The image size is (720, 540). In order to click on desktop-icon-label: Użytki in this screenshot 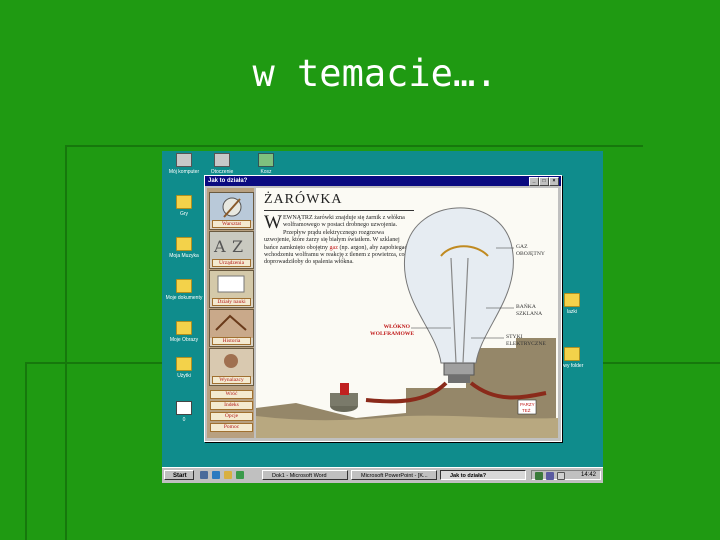, I will do `click(184, 376)`.